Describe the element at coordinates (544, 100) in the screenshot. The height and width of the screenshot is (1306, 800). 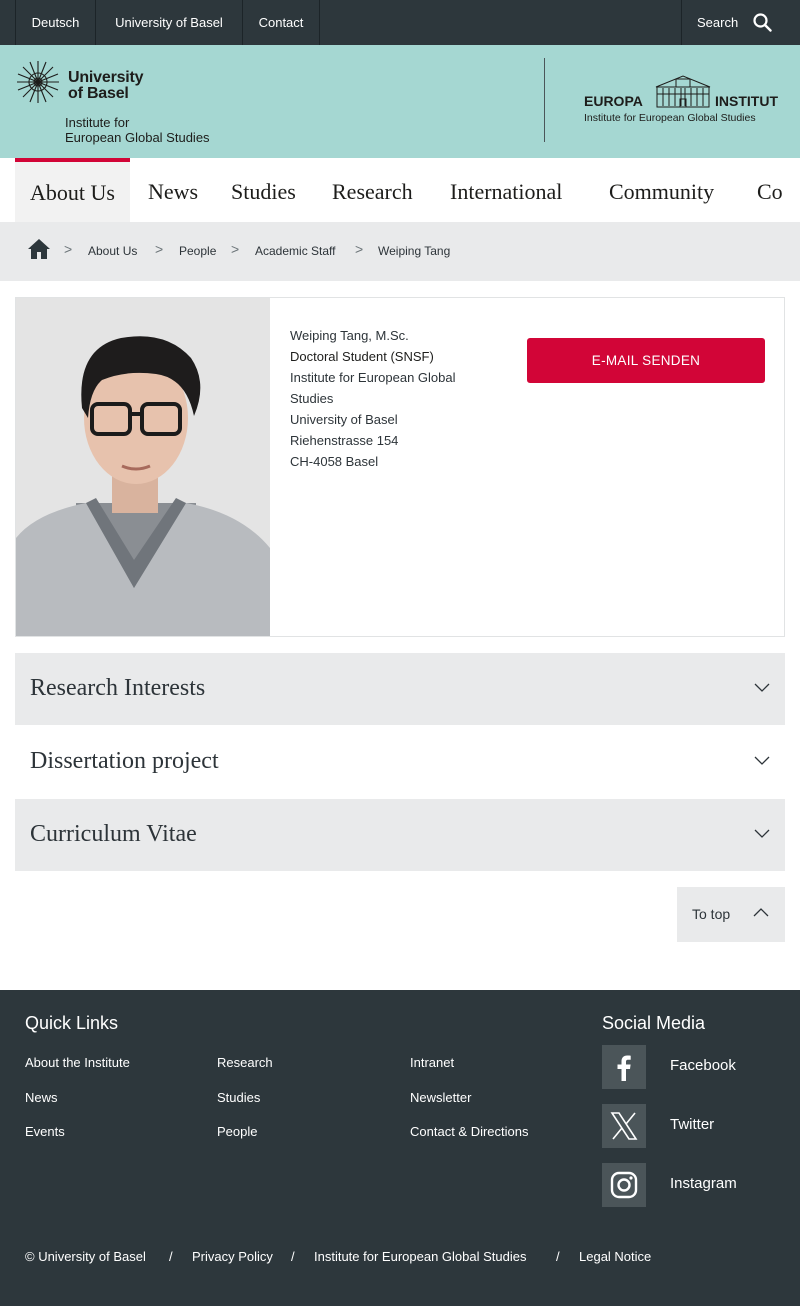
I see `header-divider` at that location.